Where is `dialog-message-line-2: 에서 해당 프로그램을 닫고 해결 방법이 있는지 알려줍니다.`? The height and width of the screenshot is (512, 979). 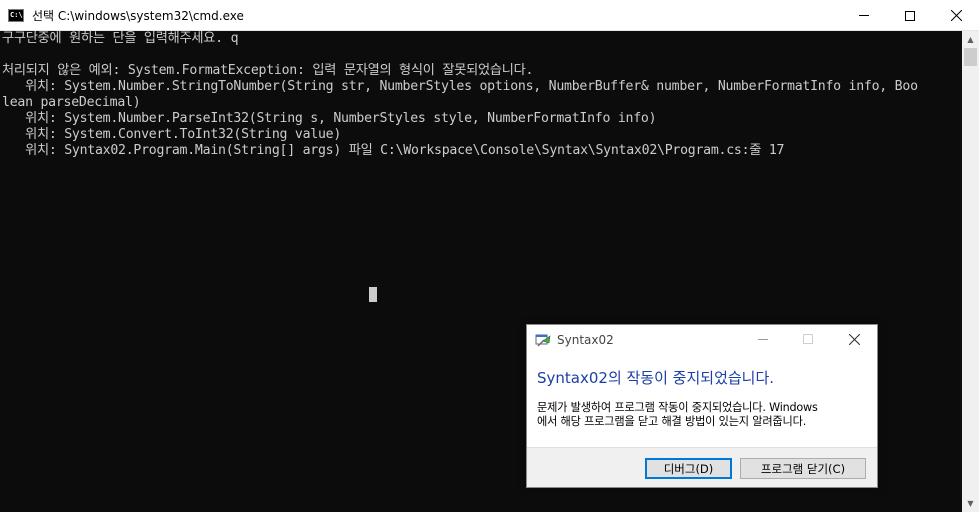 dialog-message-line-2: 에서 해당 프로그램을 닫고 해결 방법이 있는지 알려줍니다. is located at coordinates (672, 421).